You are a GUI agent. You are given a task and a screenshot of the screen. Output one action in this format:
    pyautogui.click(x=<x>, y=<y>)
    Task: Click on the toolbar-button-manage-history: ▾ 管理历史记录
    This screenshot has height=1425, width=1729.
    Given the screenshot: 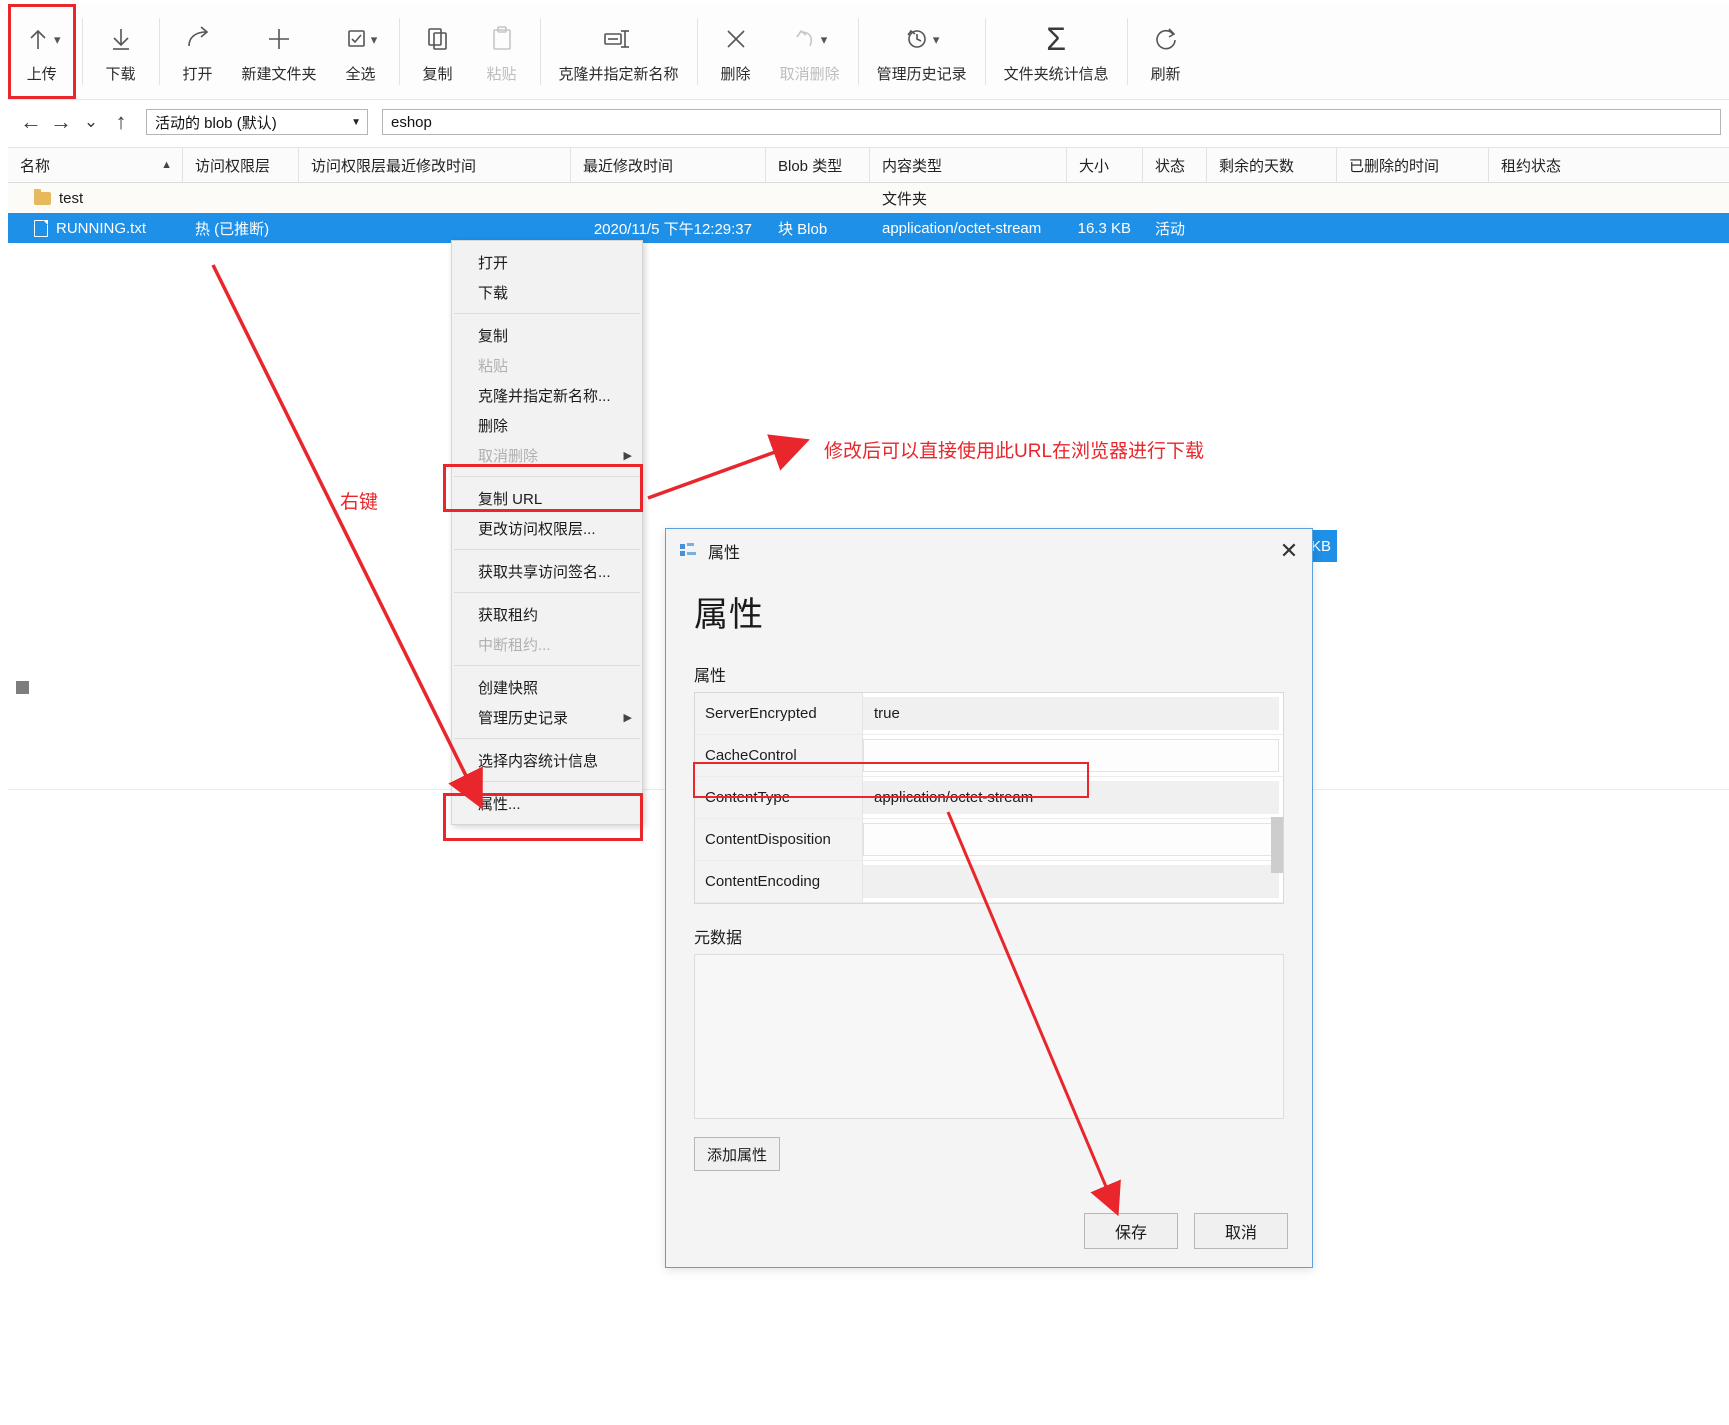 What is the action you would take?
    pyautogui.click(x=922, y=51)
    